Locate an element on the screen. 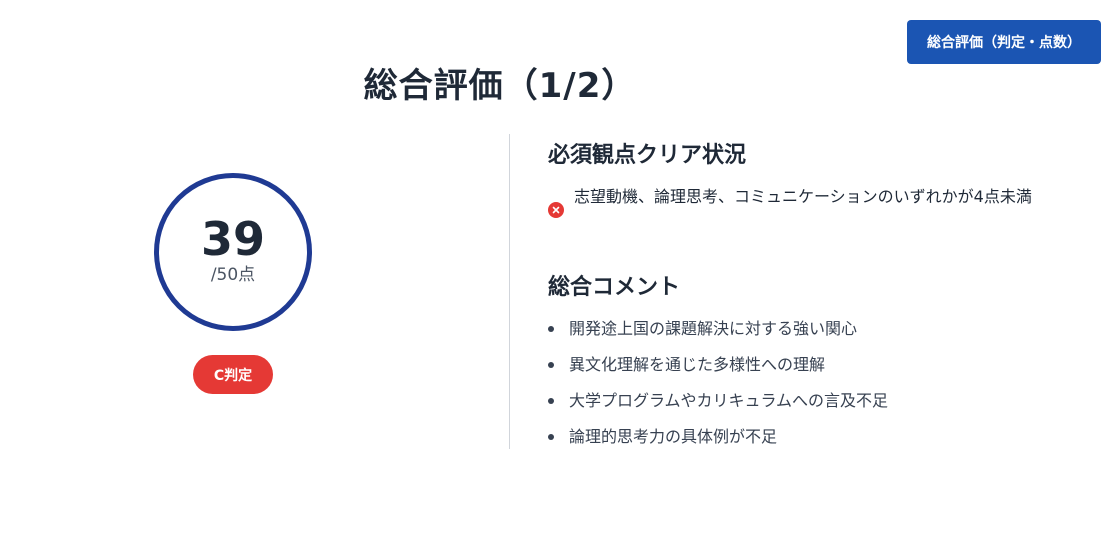 The width and height of the screenshot is (1120, 549). comment-item: 異文化理解を通じた多様性への理解 is located at coordinates (718, 368).